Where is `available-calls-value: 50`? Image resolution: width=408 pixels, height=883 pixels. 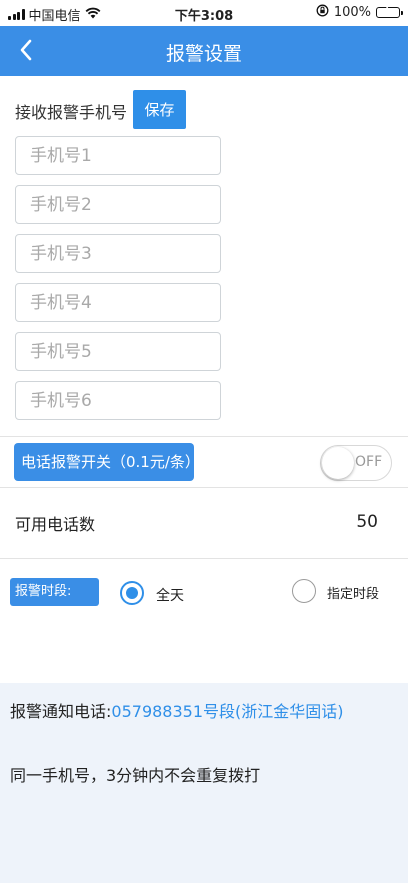 available-calls-value: 50 is located at coordinates (367, 522).